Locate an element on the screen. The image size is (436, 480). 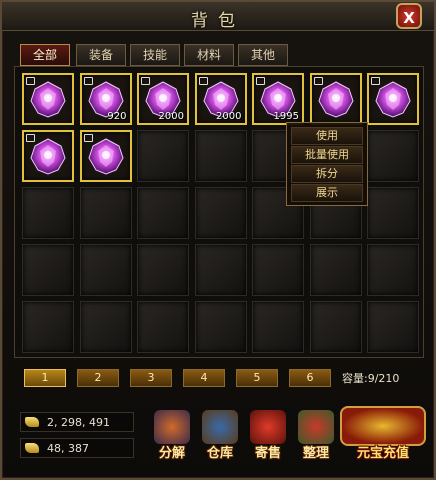
bound-gold-balance: 48, 387 is located at coordinates (77, 448).